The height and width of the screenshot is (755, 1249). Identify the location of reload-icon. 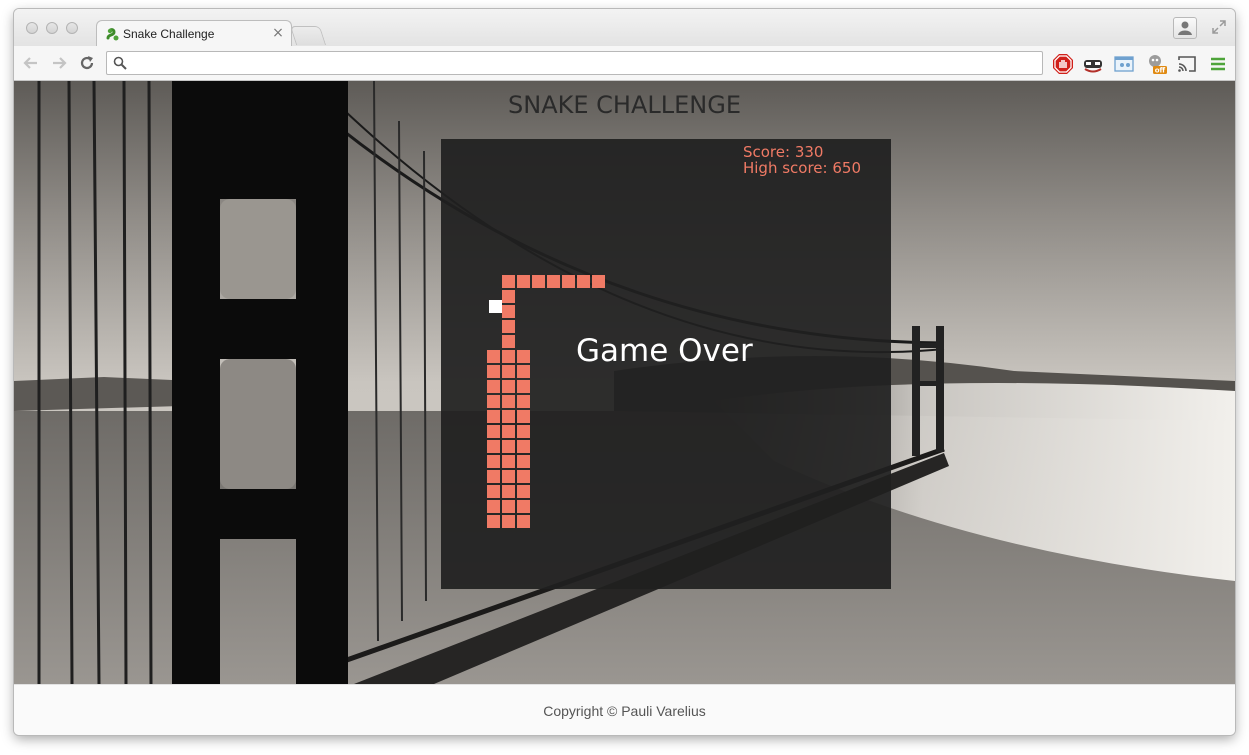
(87, 63).